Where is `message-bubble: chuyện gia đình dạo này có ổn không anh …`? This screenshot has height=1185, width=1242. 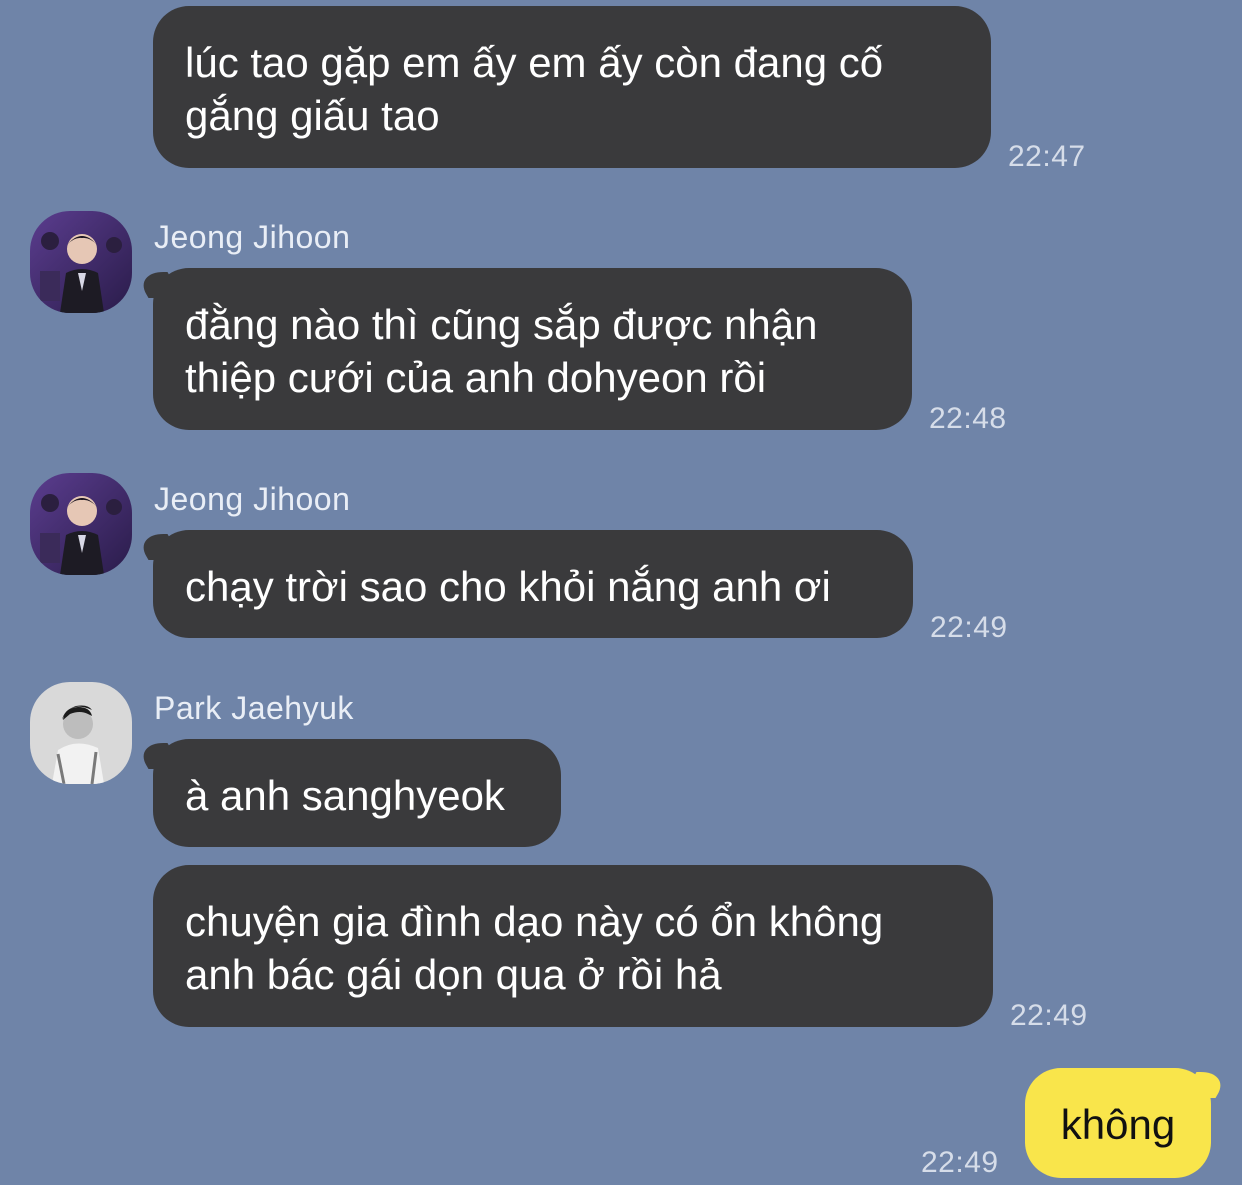
message-bubble: chuyện gia đình dạo này có ổn không anh … is located at coordinates (573, 946).